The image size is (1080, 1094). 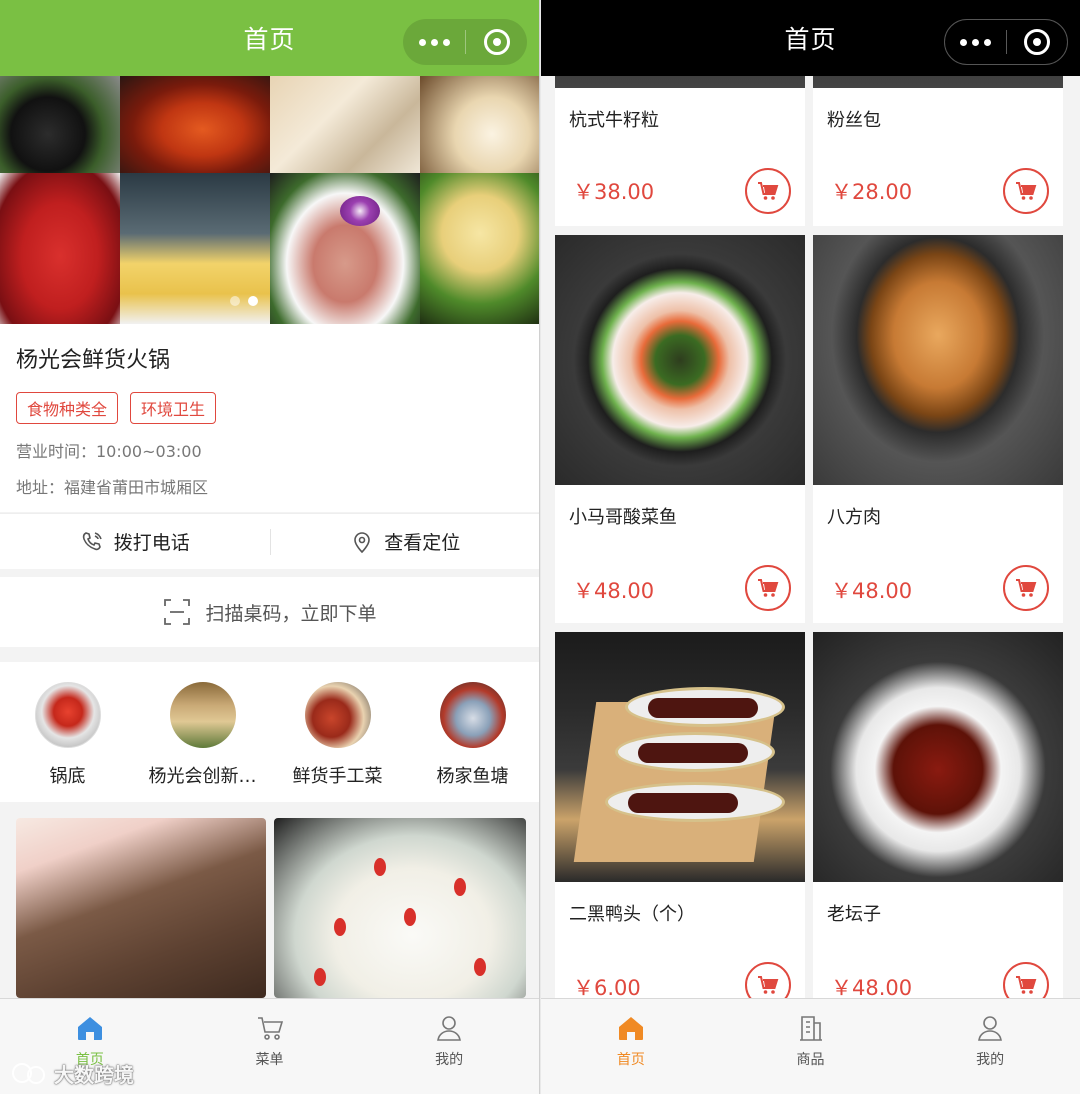 I want to click on product-card: 小马哥酸菜鱼 ￥48.00, so click(x=680, y=429).